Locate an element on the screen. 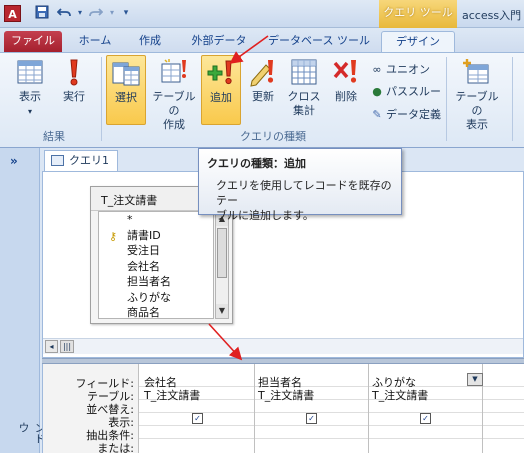 The height and width of the screenshot is (453, 524). run-label: 実行 is located at coordinates (74, 96).